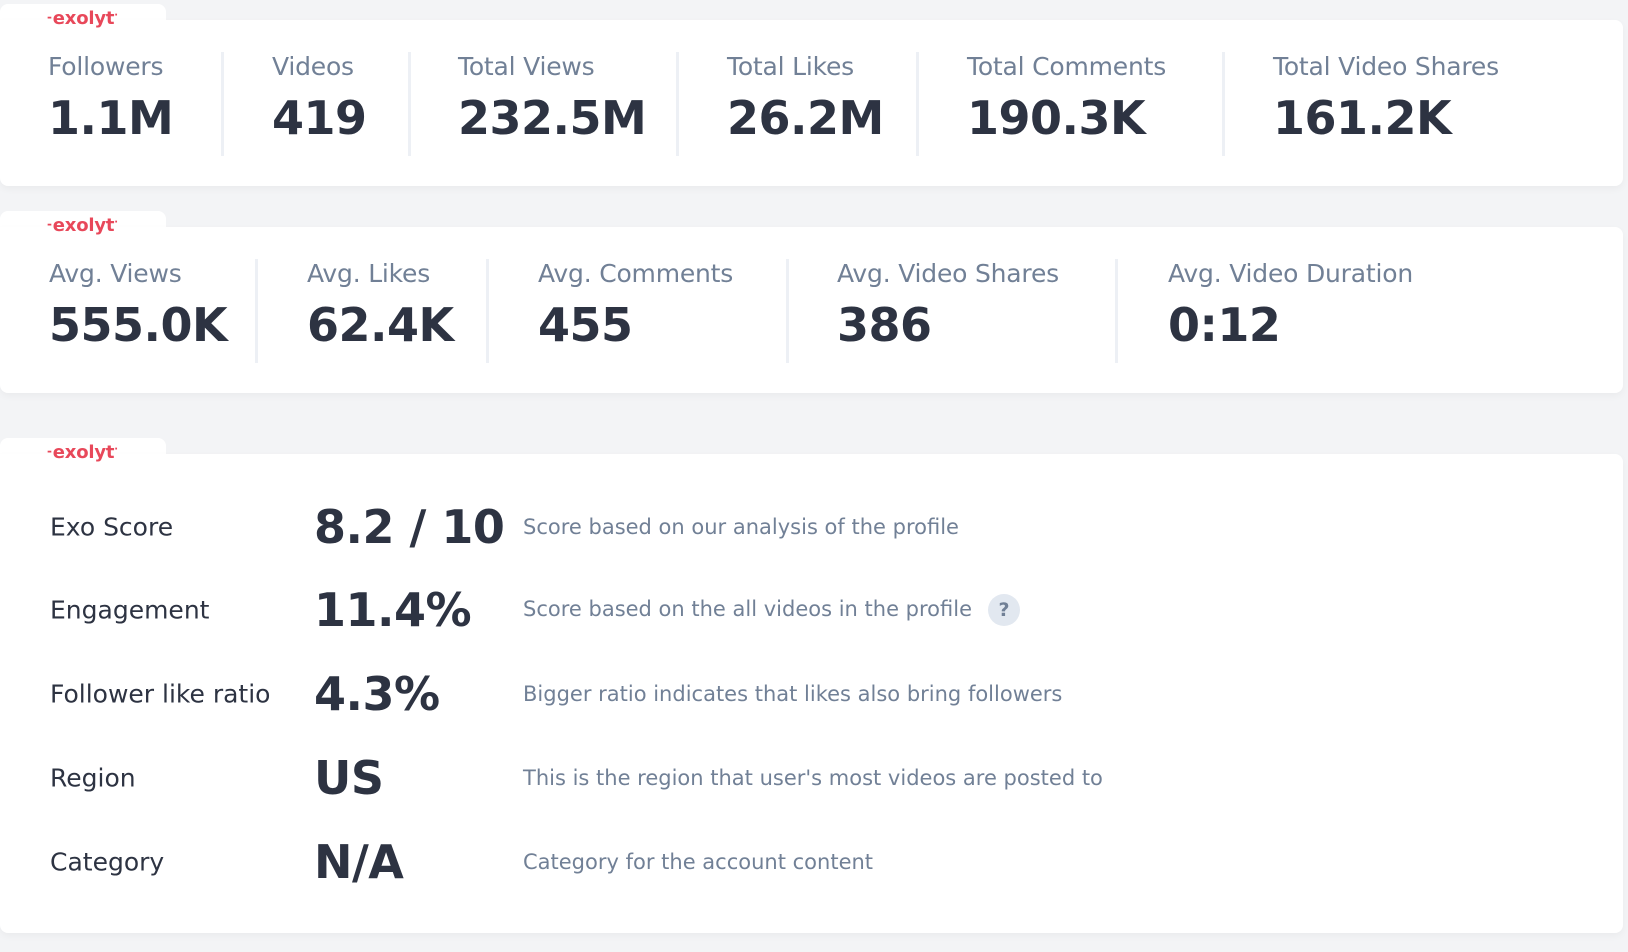 This screenshot has height=952, width=1628. What do you see at coordinates (349, 778) in the screenshot?
I see `metric-value: US` at bounding box center [349, 778].